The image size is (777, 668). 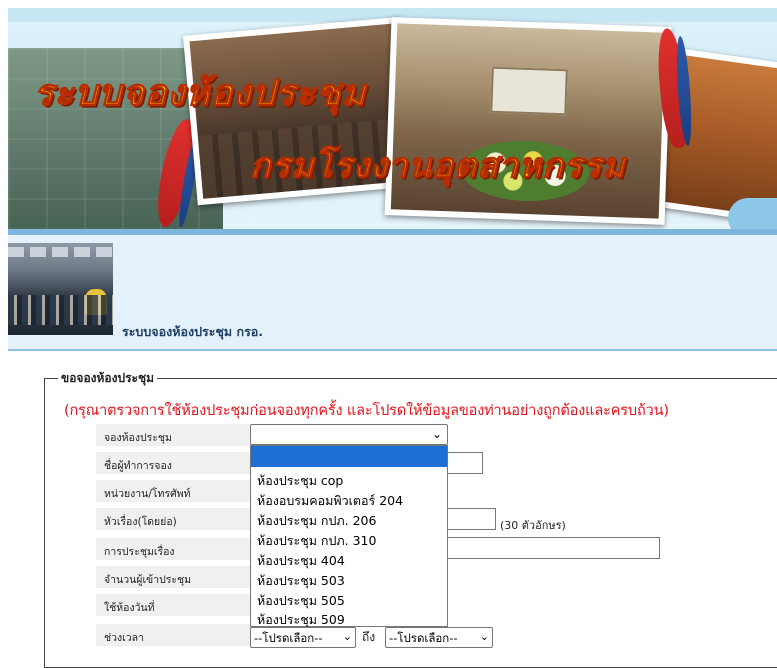 I want to click on department-phone-label: หน่วยงาน/โทรศัพท์, so click(x=147, y=494).